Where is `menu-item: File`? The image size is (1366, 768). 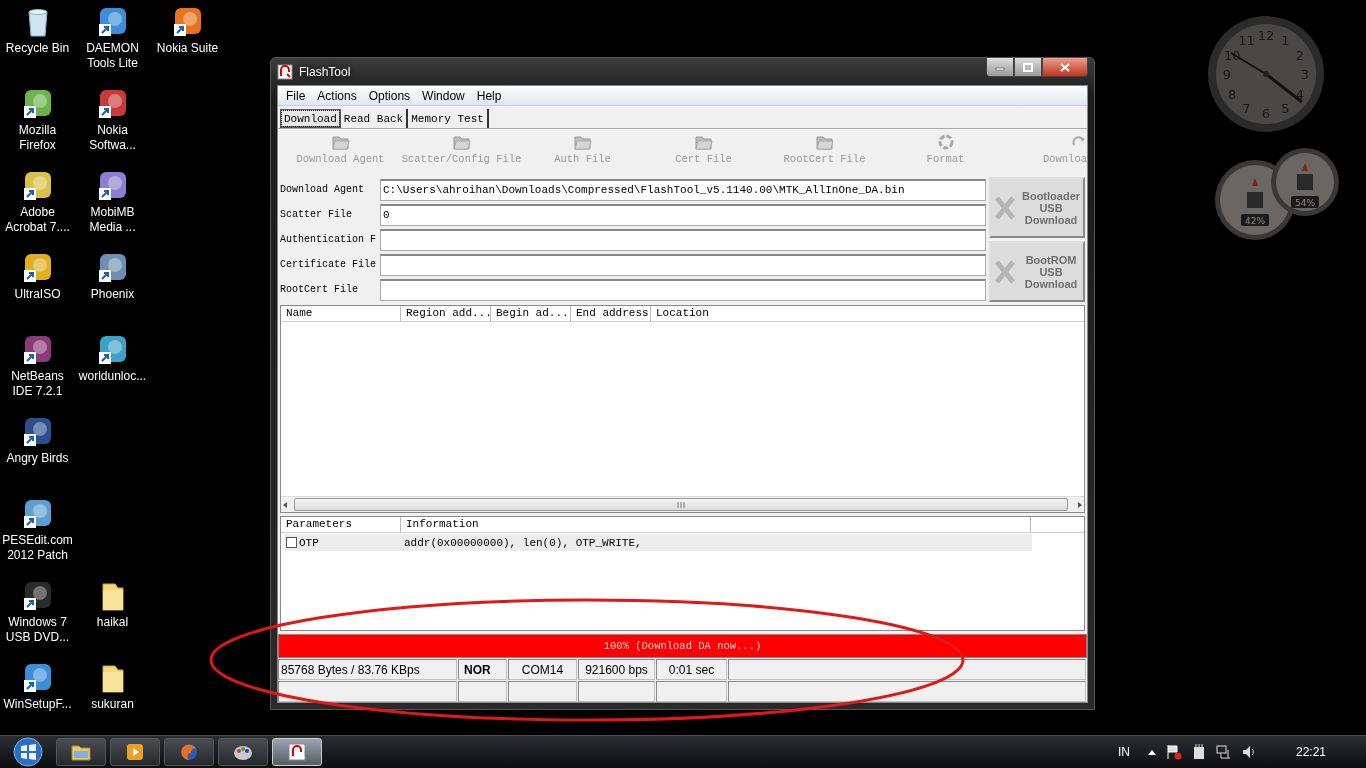
menu-item: File is located at coordinates (296, 95).